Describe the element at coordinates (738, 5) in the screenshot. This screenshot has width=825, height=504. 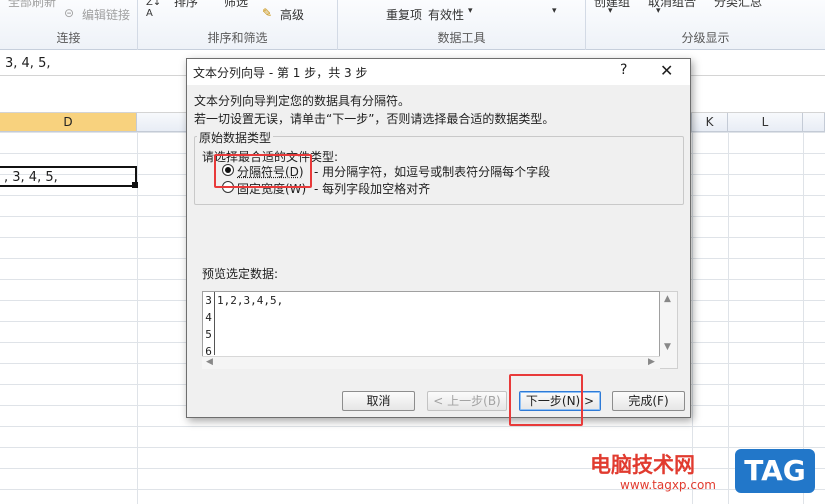
I see `subtotal-button: 分类汇总` at that location.